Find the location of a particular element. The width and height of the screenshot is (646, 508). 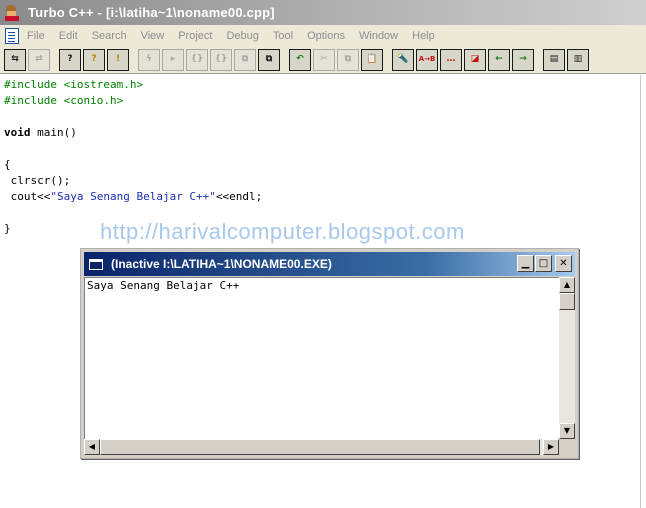

save-all-icon: ⇄ is located at coordinates (39, 59).